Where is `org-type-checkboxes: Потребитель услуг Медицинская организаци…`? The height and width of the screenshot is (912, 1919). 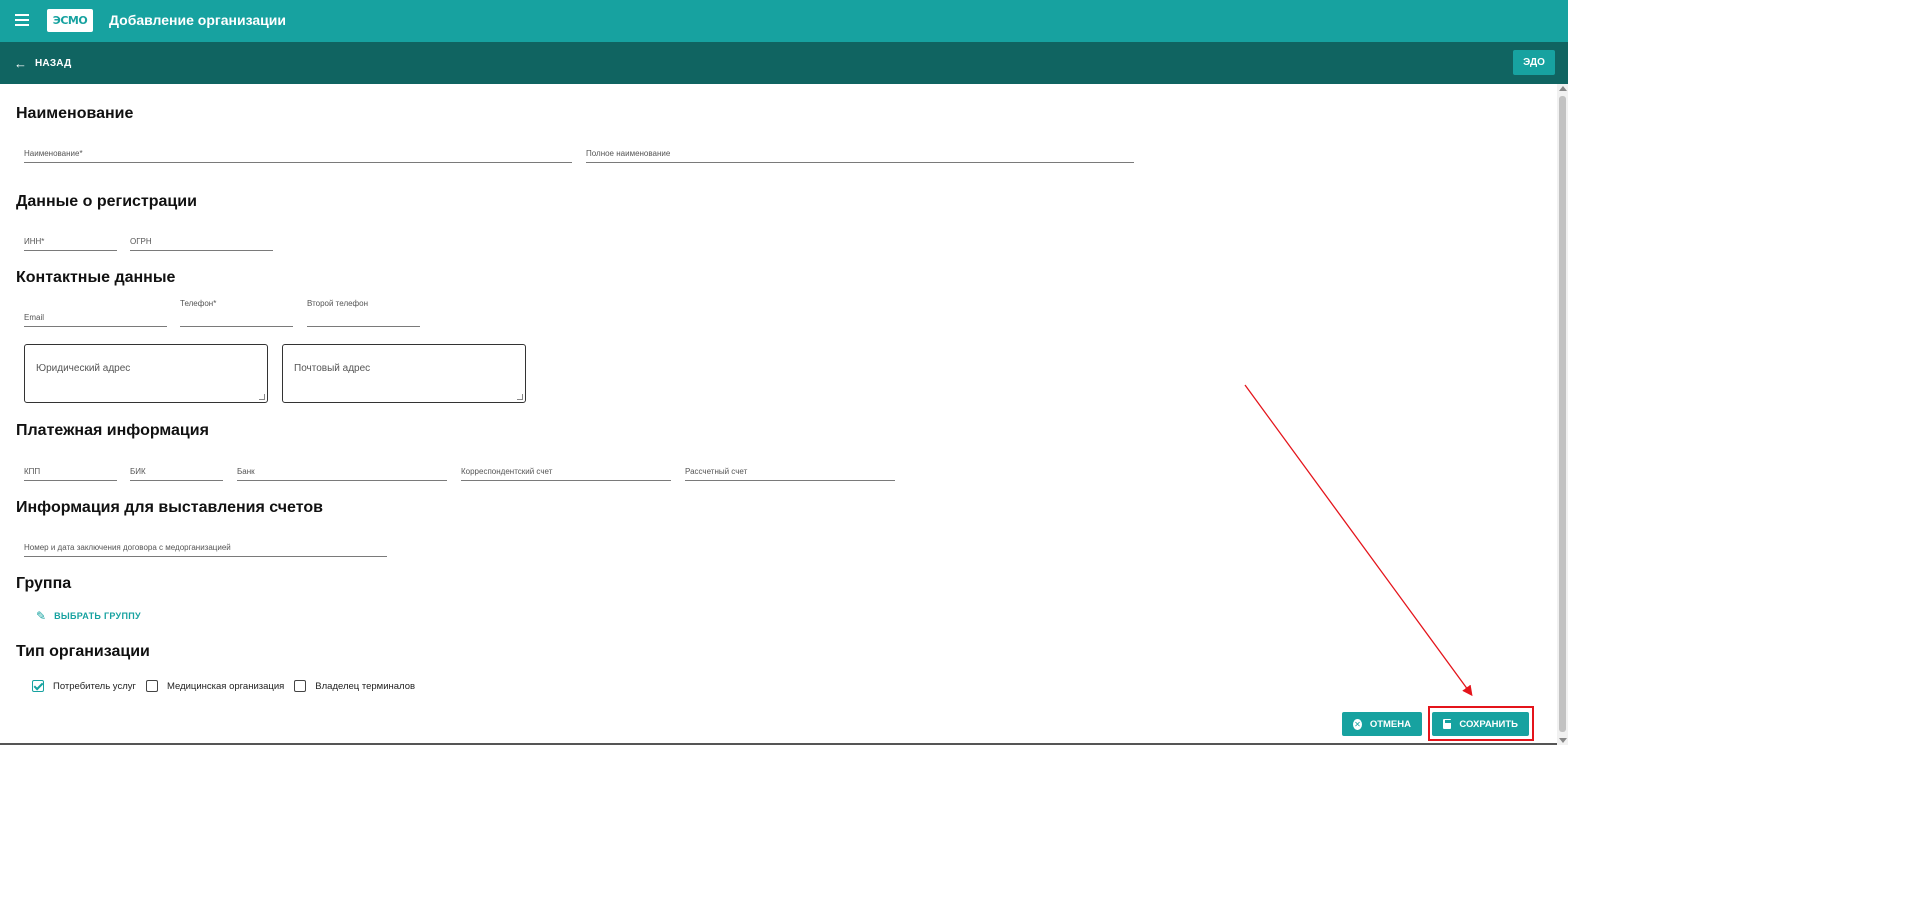 org-type-checkboxes: Потребитель услуг Медицинская организаци… is located at coordinates (228, 686).